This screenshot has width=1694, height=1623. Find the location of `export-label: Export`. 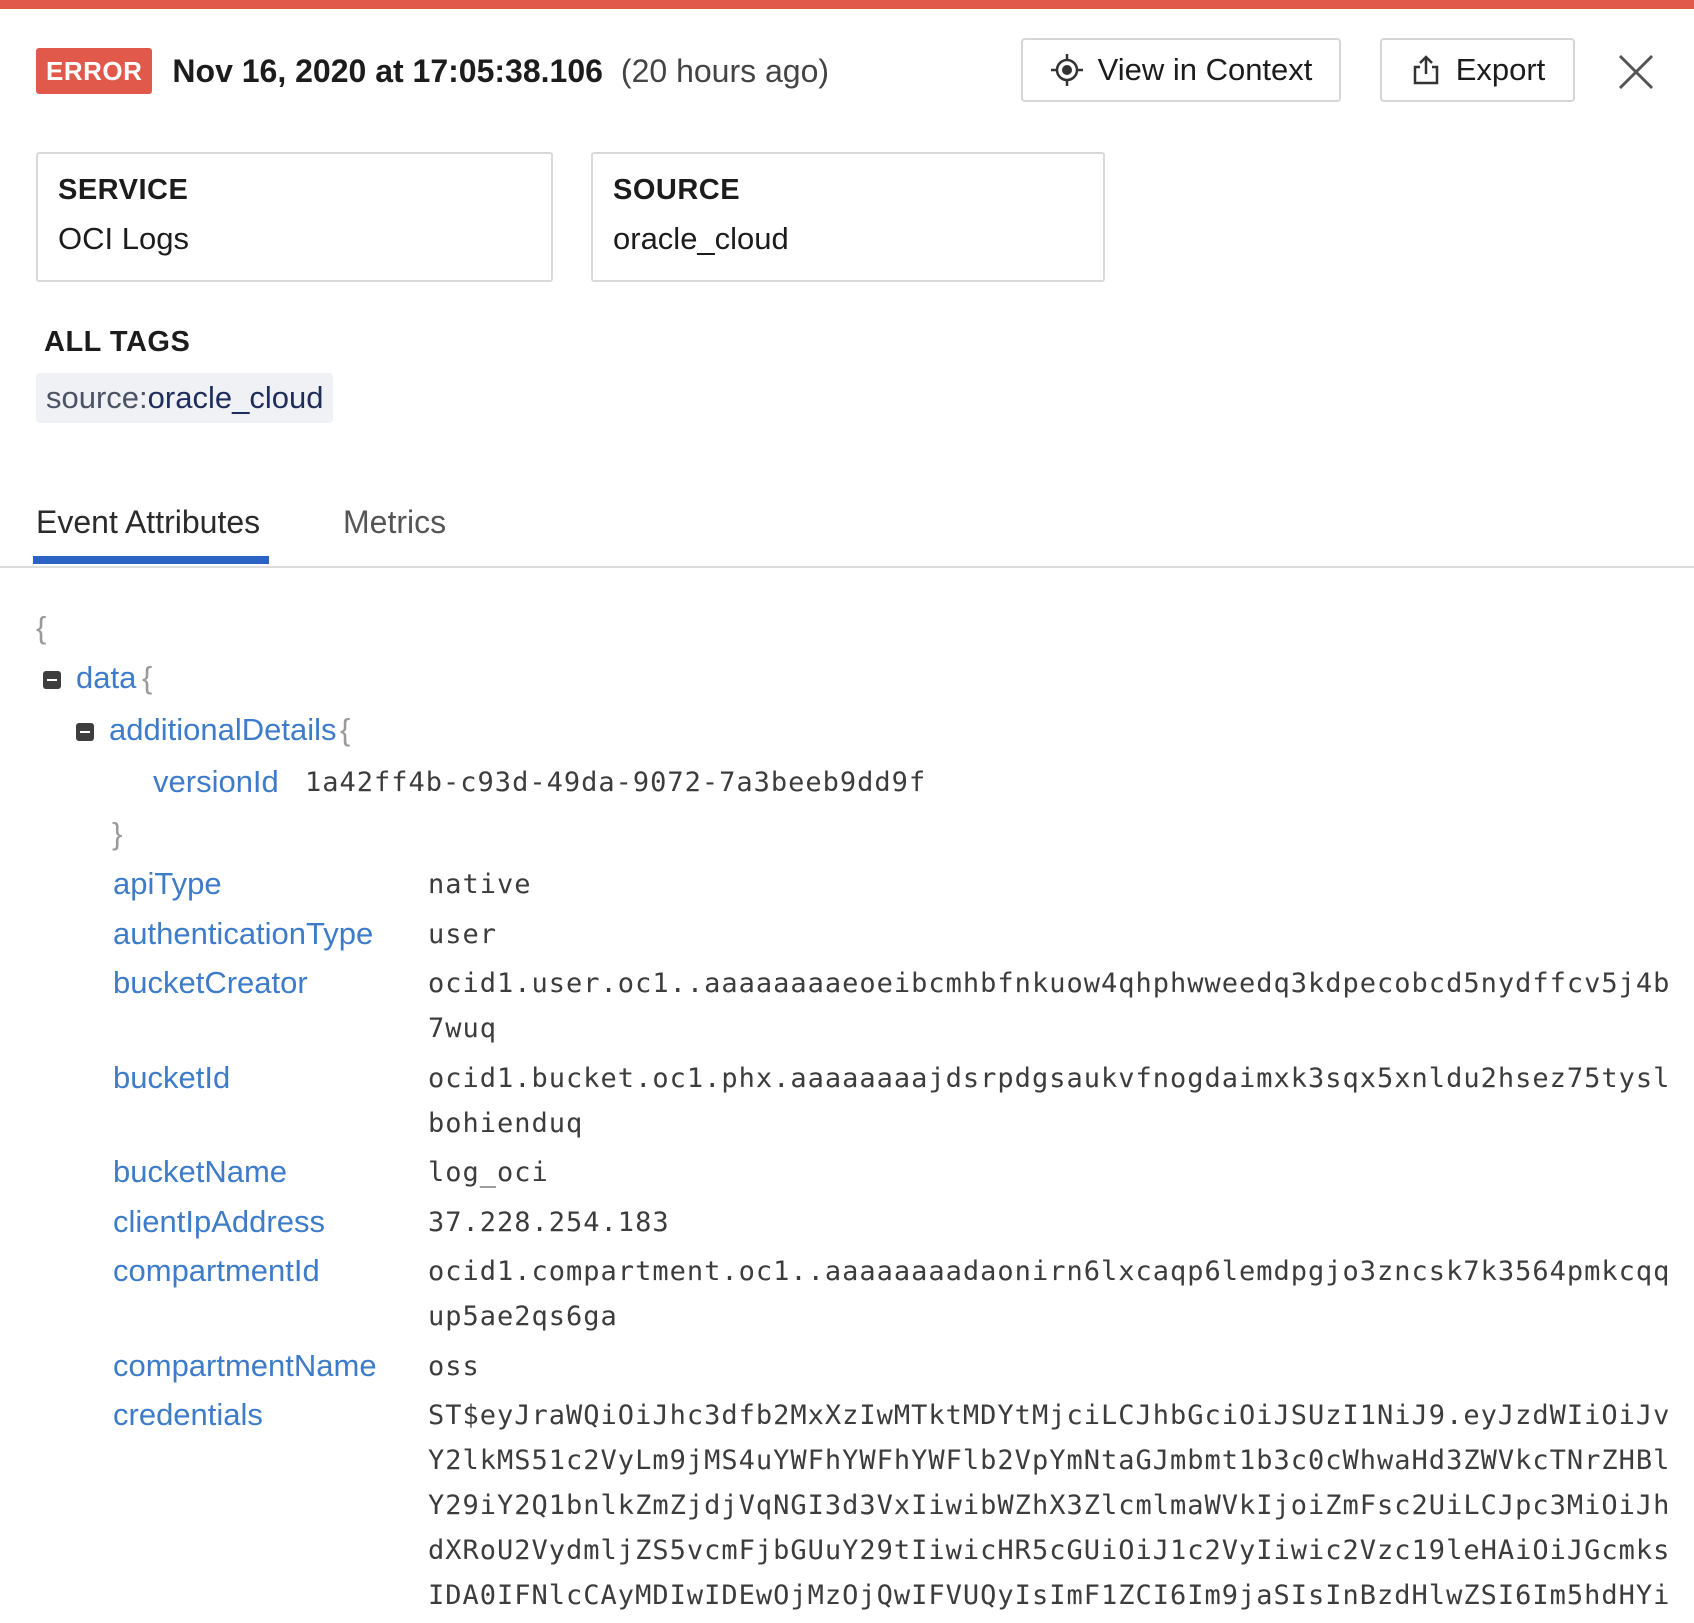

export-label: Export is located at coordinates (1500, 69).